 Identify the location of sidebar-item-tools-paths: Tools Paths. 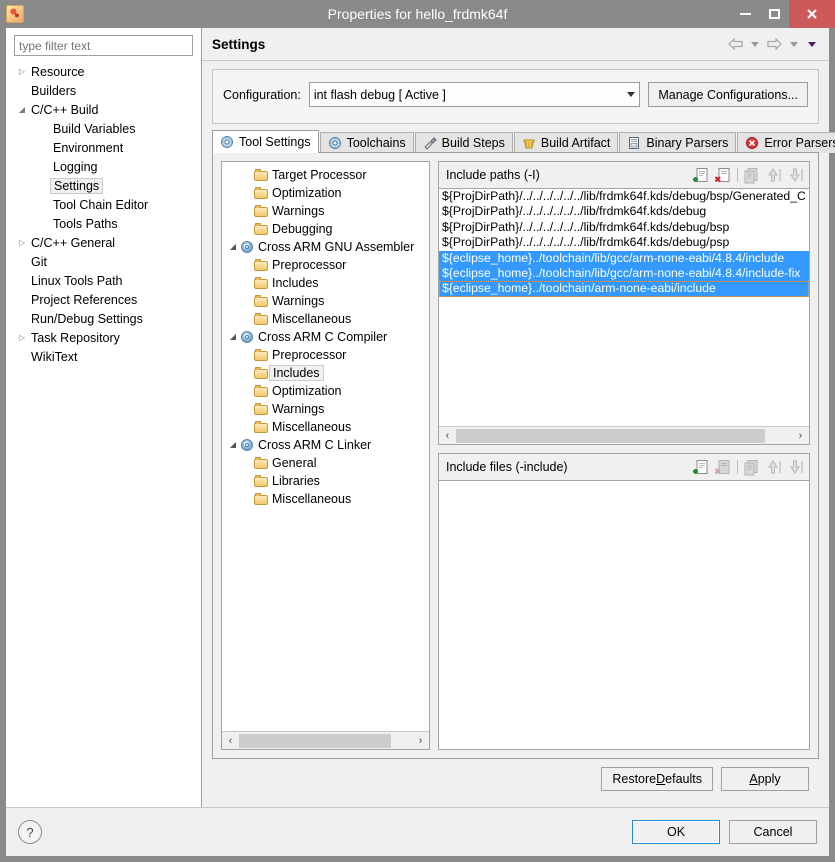
(103, 223).